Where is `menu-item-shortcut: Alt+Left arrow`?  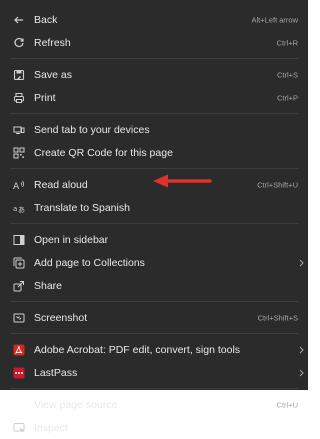 menu-item-shortcut: Alt+Left arrow is located at coordinates (274, 19).